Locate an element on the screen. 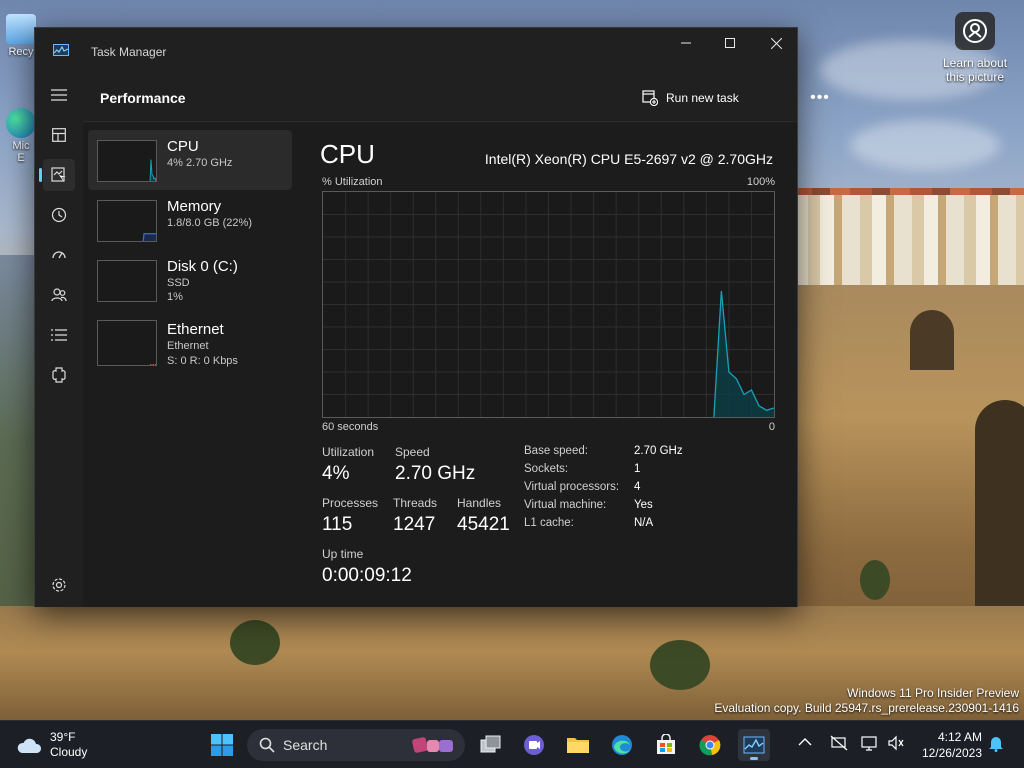 The image size is (1024, 768). y-axis-label: % Utilization is located at coordinates (352, 182).